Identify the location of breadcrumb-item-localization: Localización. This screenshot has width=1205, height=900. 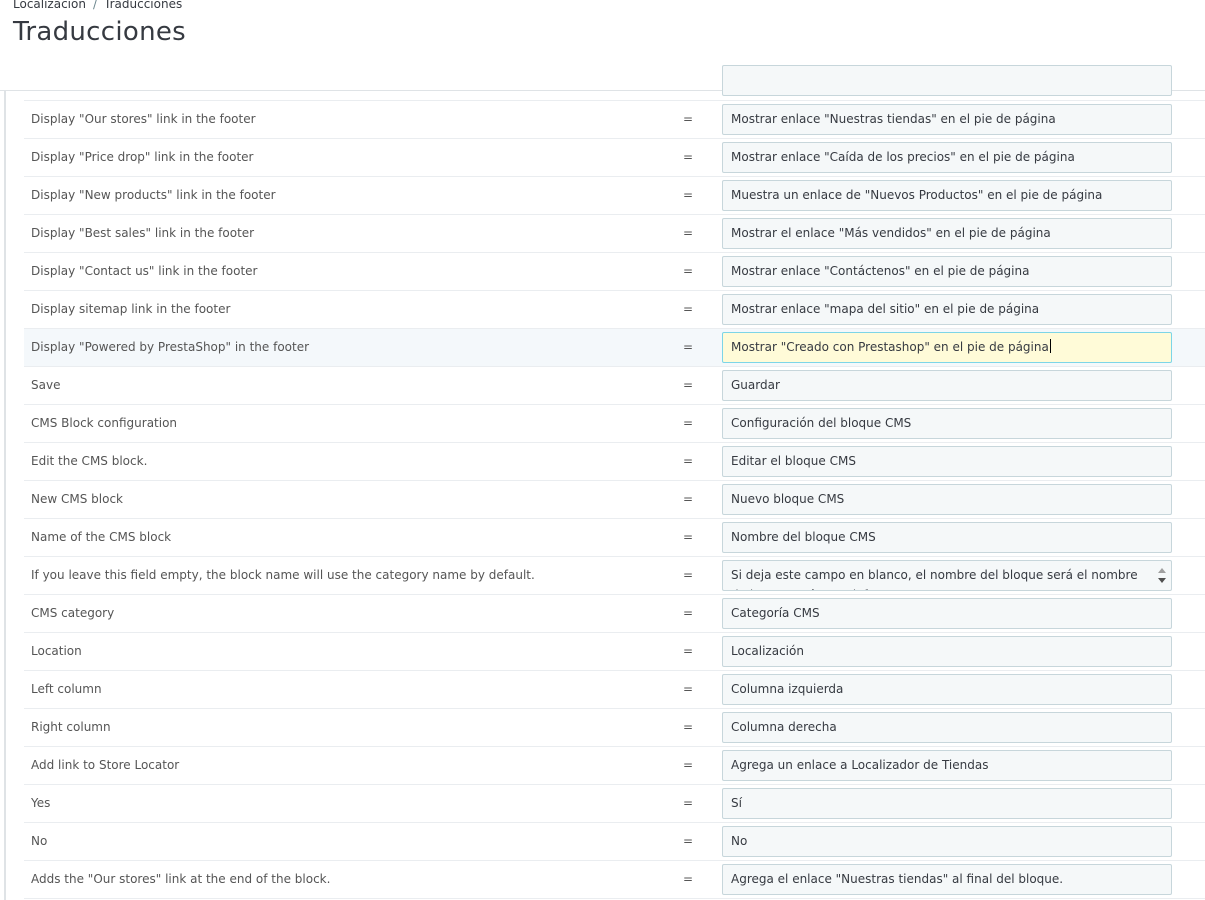
(49, 5).